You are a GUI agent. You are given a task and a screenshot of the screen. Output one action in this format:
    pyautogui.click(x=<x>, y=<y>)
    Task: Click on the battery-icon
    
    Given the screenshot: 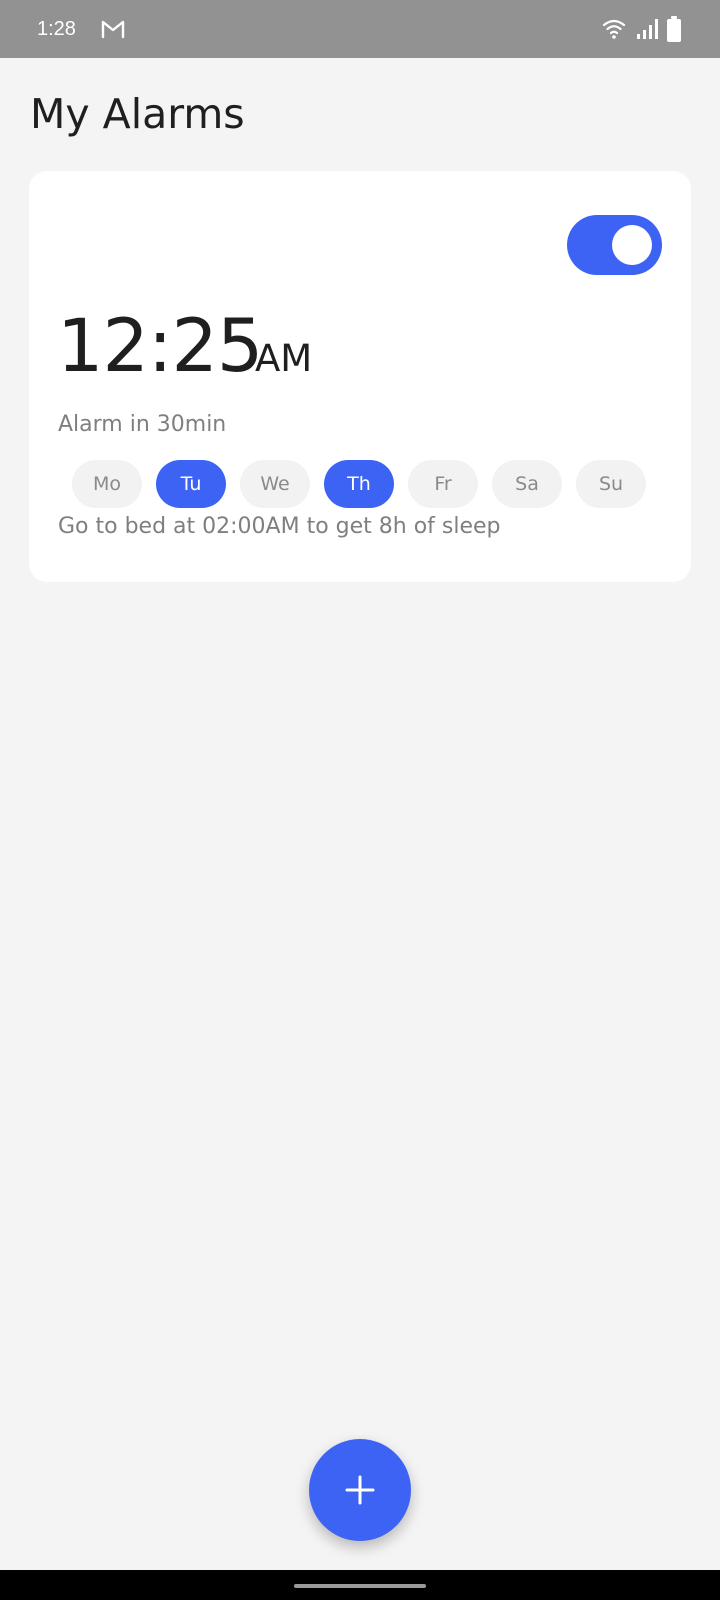 What is the action you would take?
    pyautogui.click(x=674, y=29)
    